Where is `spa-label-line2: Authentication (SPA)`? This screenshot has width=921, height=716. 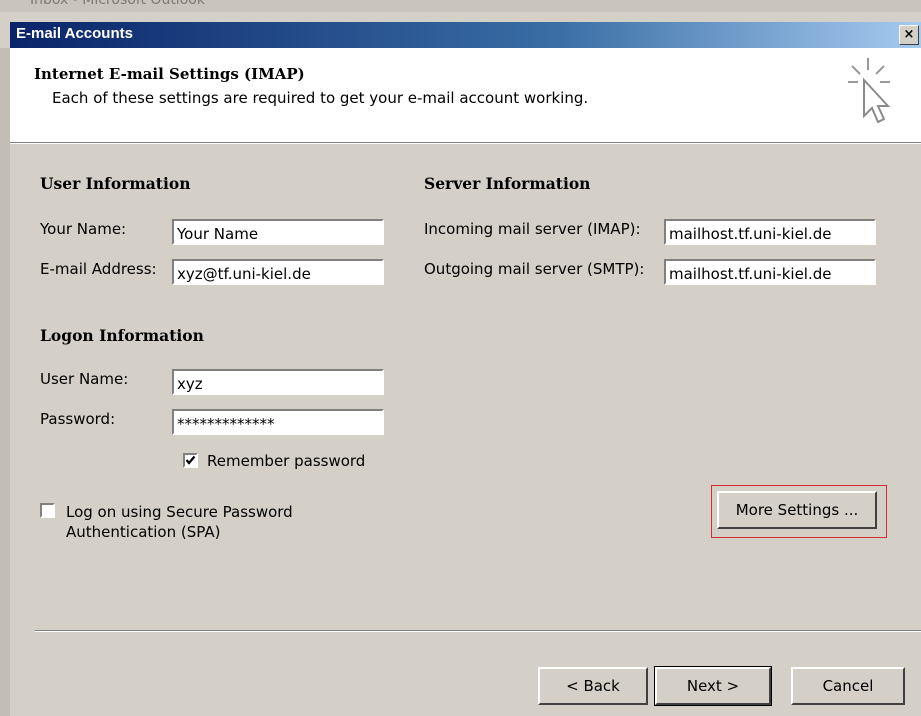
spa-label-line2: Authentication (SPA) is located at coordinates (143, 532).